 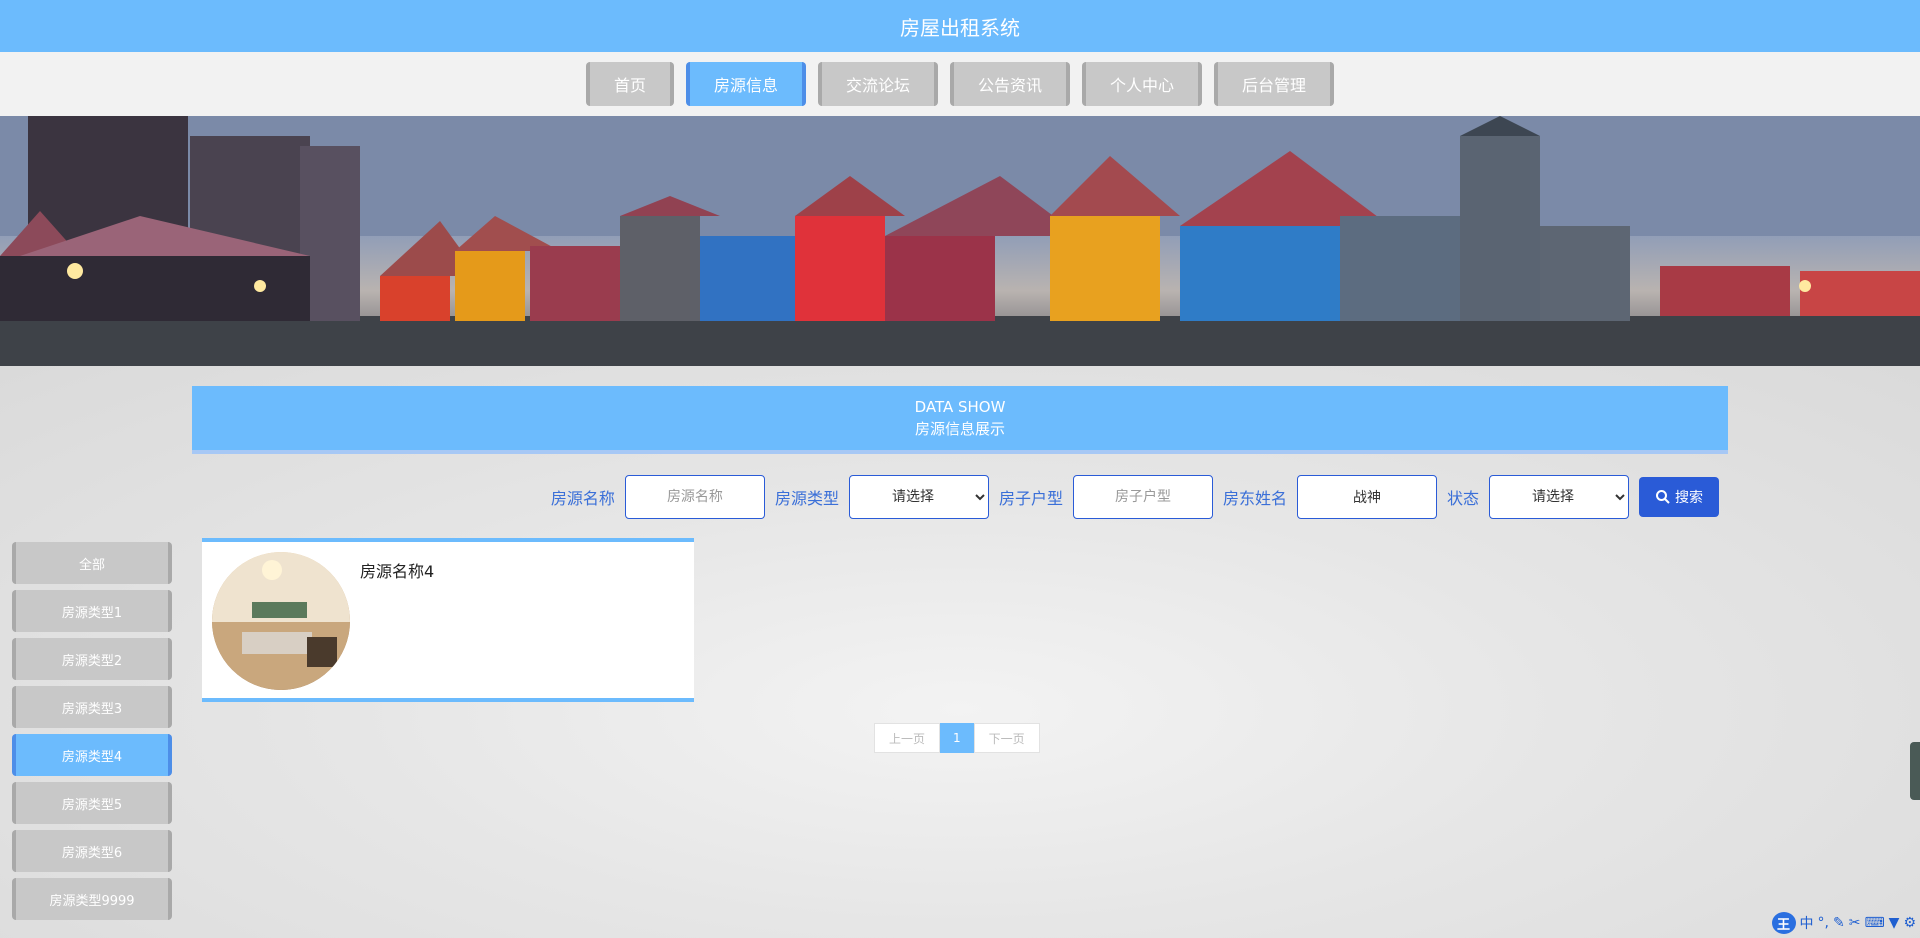 What do you see at coordinates (1807, 923) in the screenshot?
I see `ime-lang-toggle: 中` at bounding box center [1807, 923].